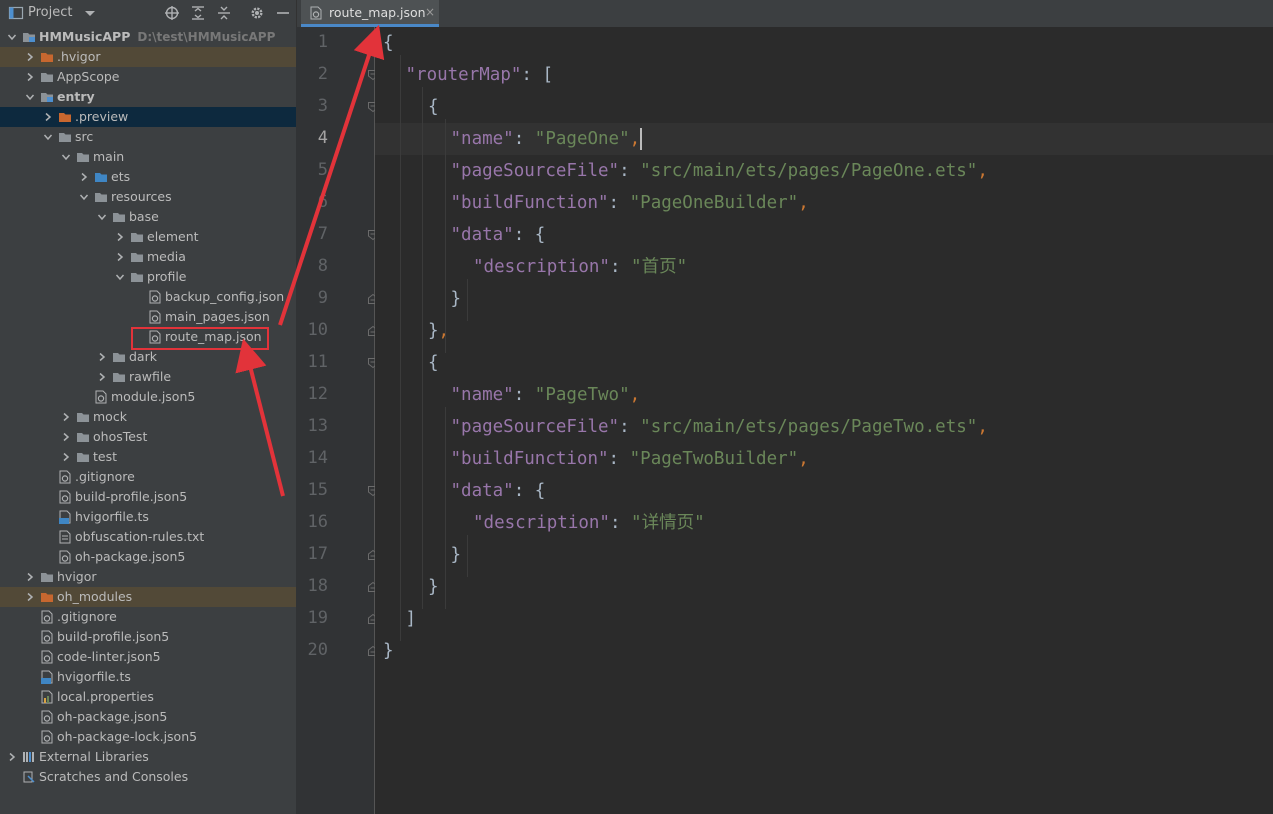 This screenshot has width=1273, height=814. Describe the element at coordinates (630, 459) in the screenshot. I see `code-line: "buildFunction": "PageTwoBuilder",` at that location.